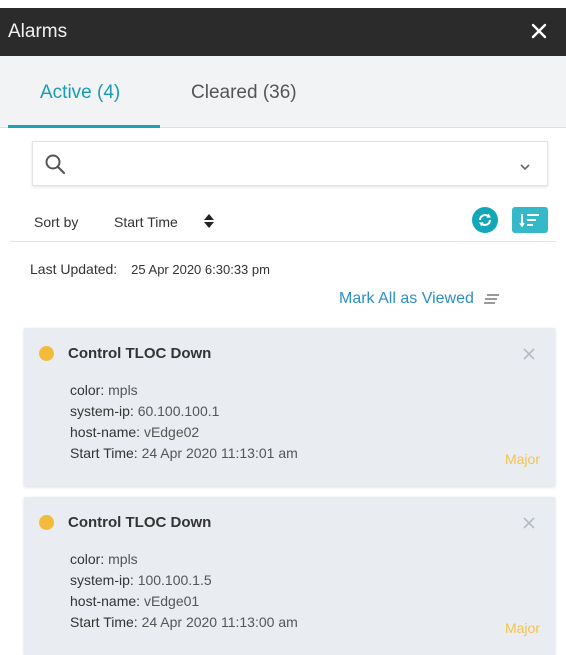  Describe the element at coordinates (283, 220) in the screenshot. I see `sort-row: Sort by Start Time` at that location.